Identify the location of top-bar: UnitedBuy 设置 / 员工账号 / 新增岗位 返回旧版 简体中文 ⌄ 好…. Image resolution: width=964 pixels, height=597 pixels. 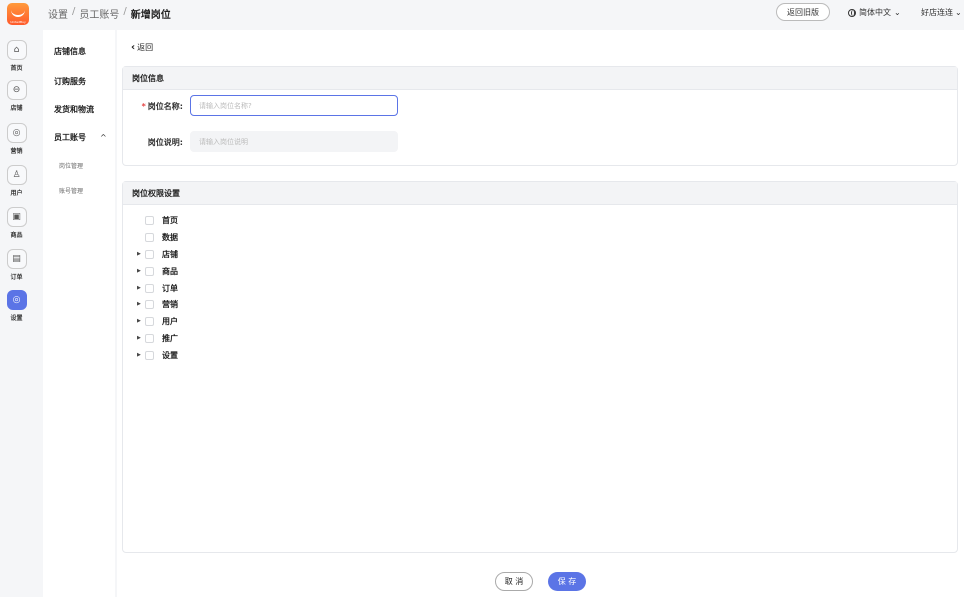
(482, 14).